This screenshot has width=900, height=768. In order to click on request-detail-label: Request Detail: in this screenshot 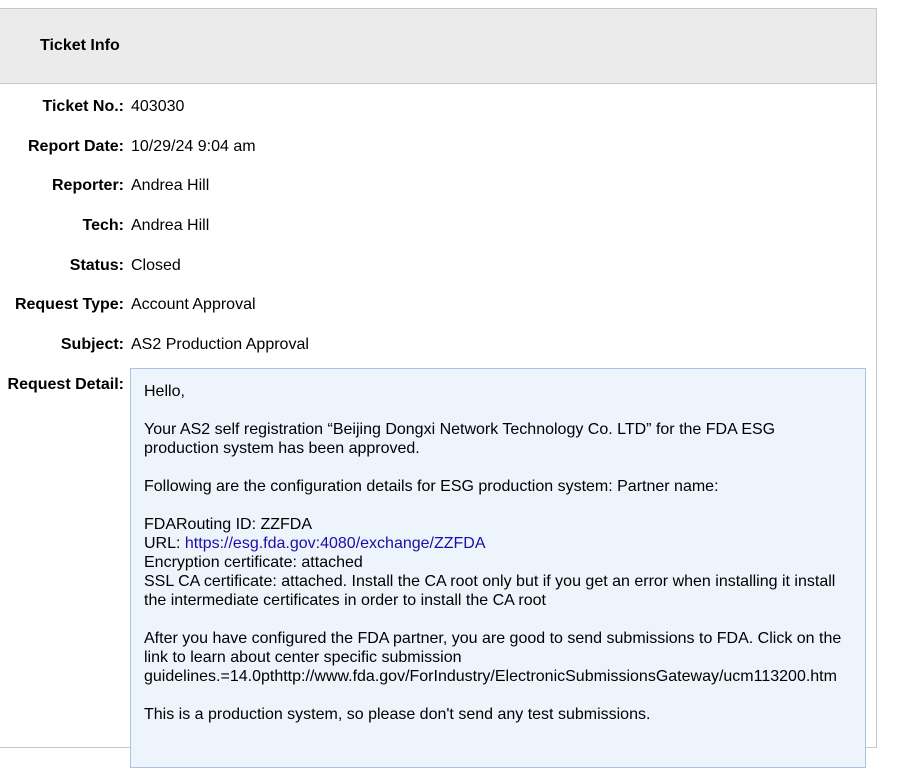, I will do `click(65, 384)`.